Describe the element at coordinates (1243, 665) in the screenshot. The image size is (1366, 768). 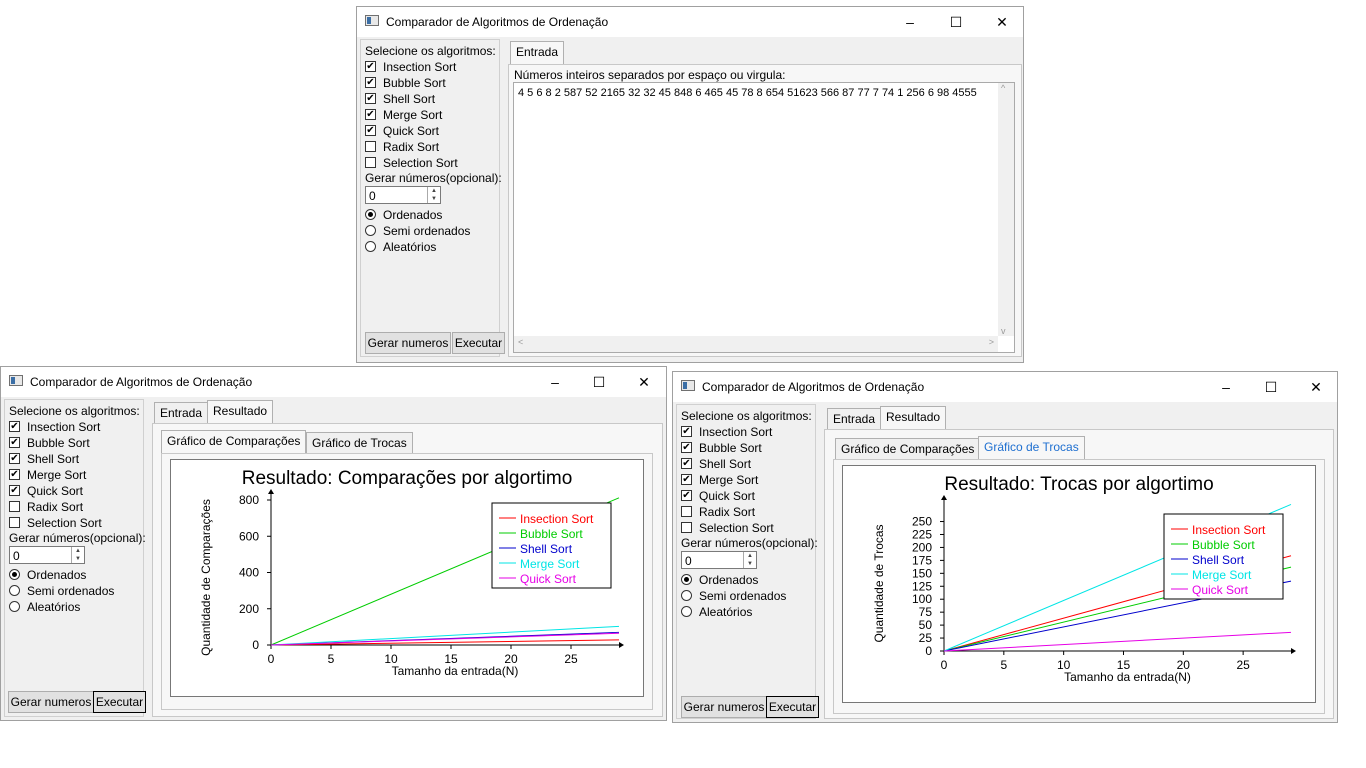
I see `x-tick-label: 25` at that location.